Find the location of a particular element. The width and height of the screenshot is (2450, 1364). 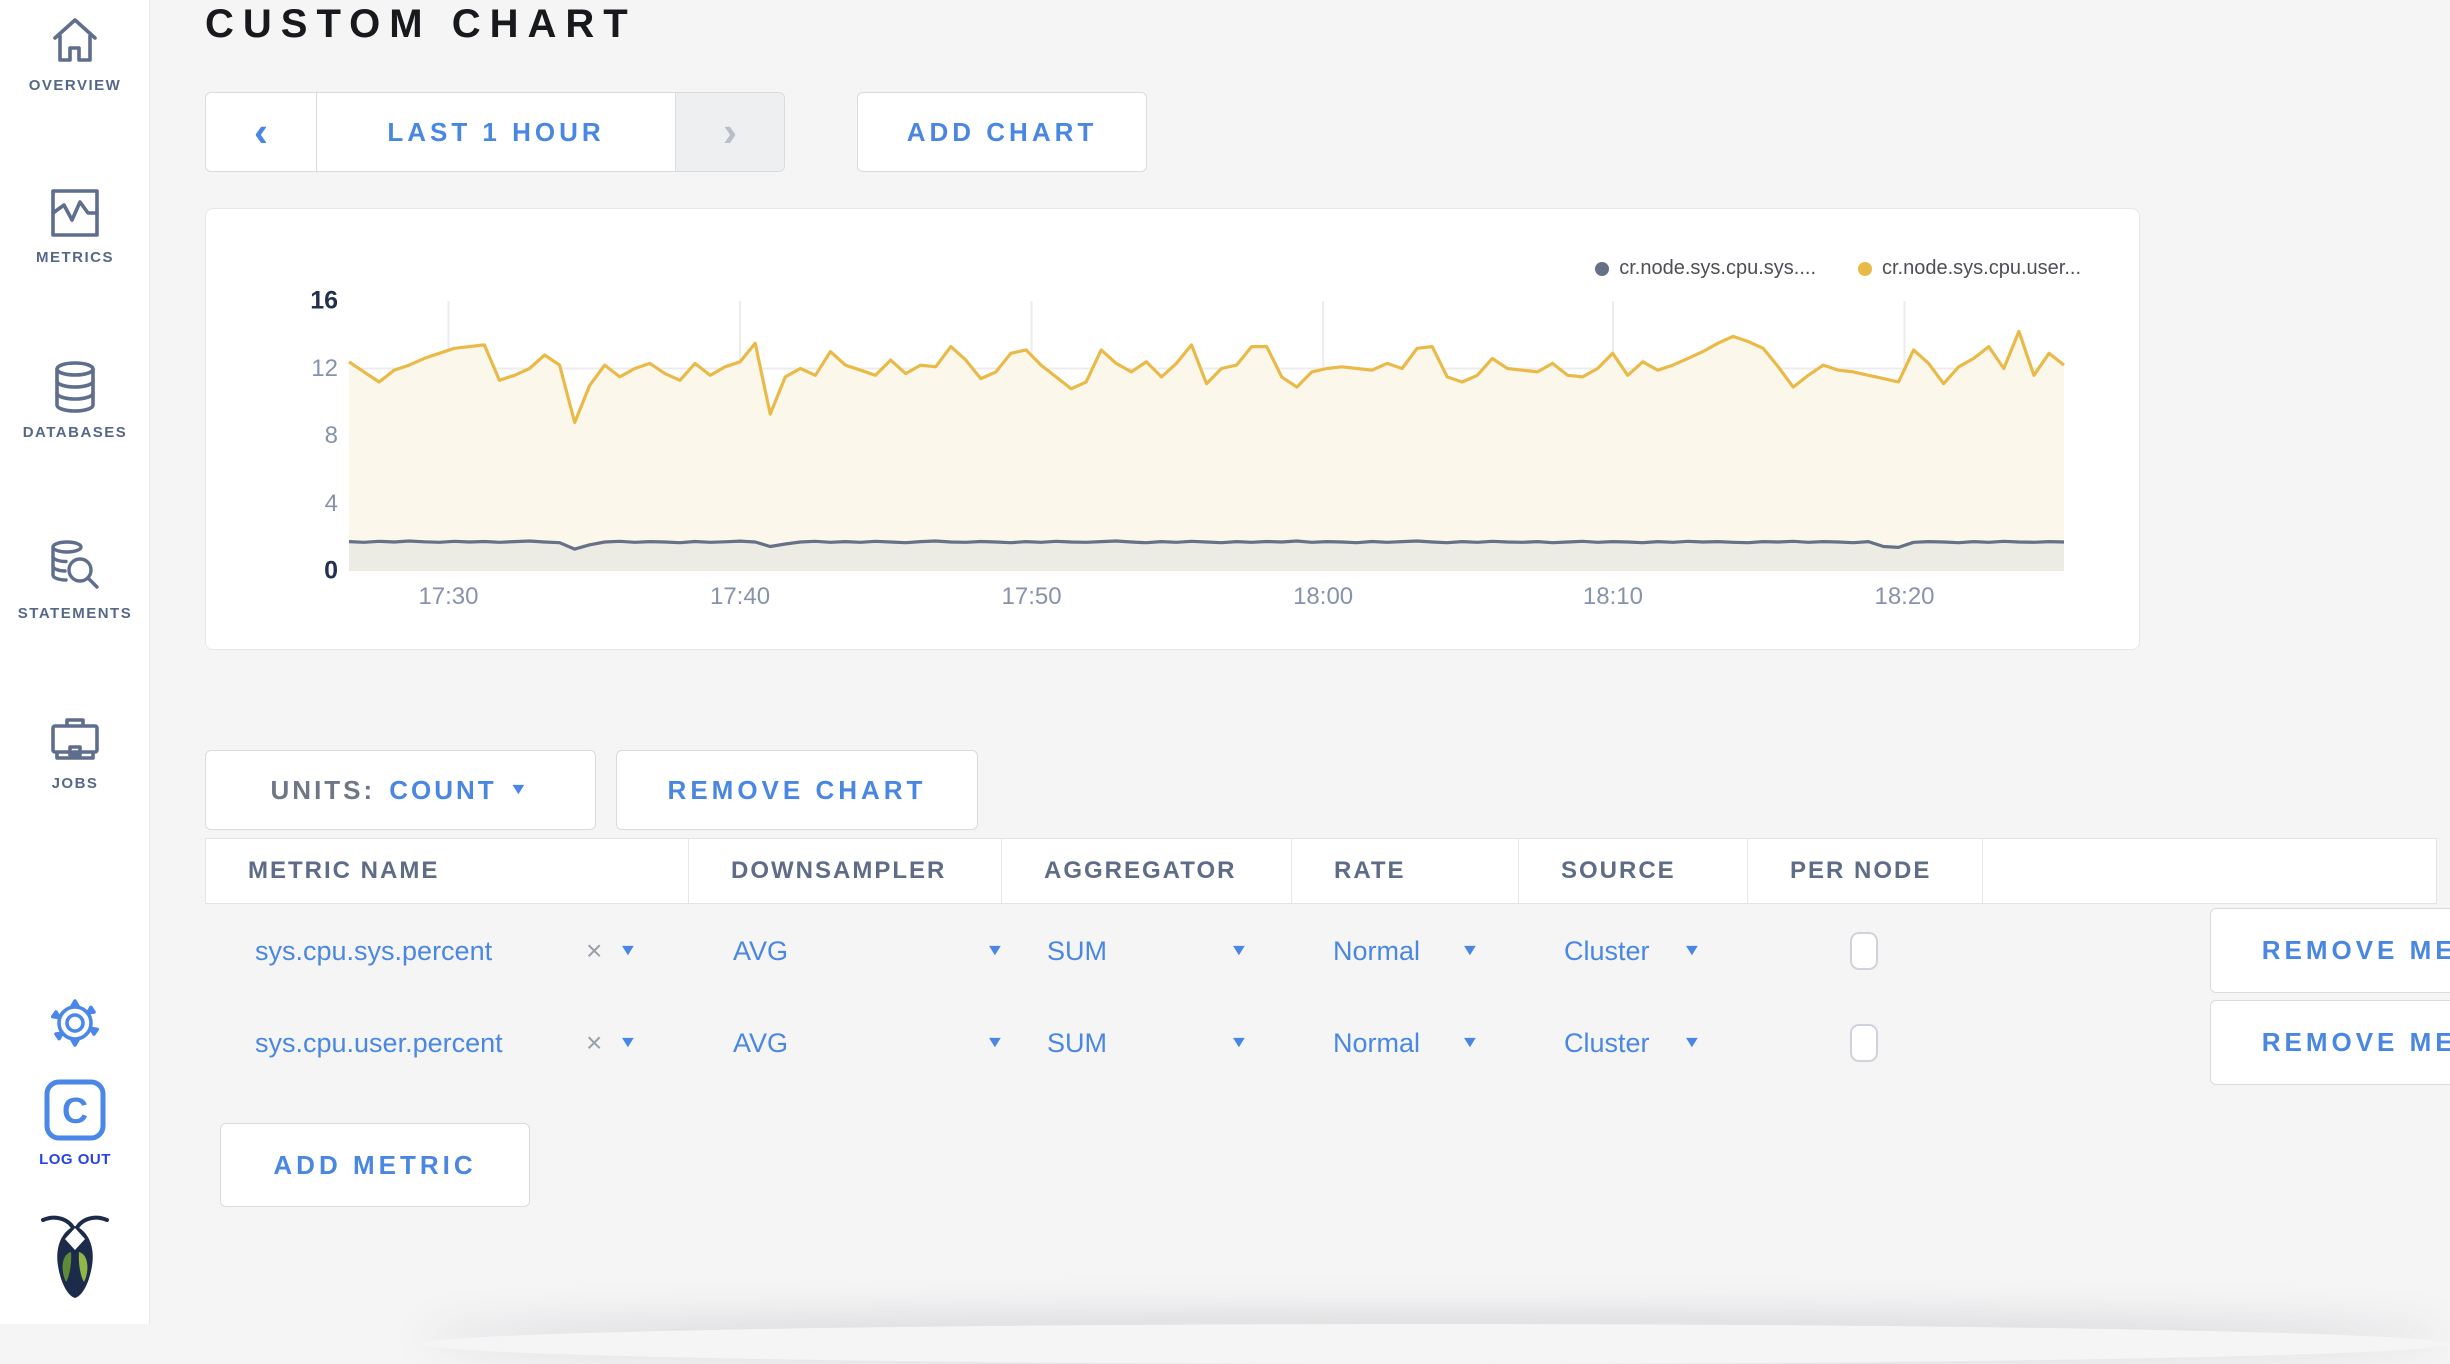

chart-y-axis: 16 12 8 4 0 is located at coordinates (272, 436).